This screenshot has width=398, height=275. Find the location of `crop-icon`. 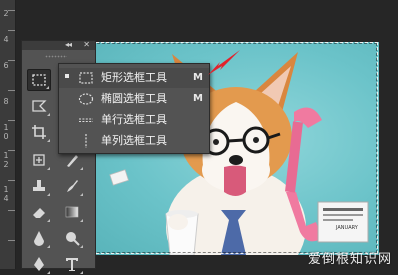

crop-icon is located at coordinates (39, 132).